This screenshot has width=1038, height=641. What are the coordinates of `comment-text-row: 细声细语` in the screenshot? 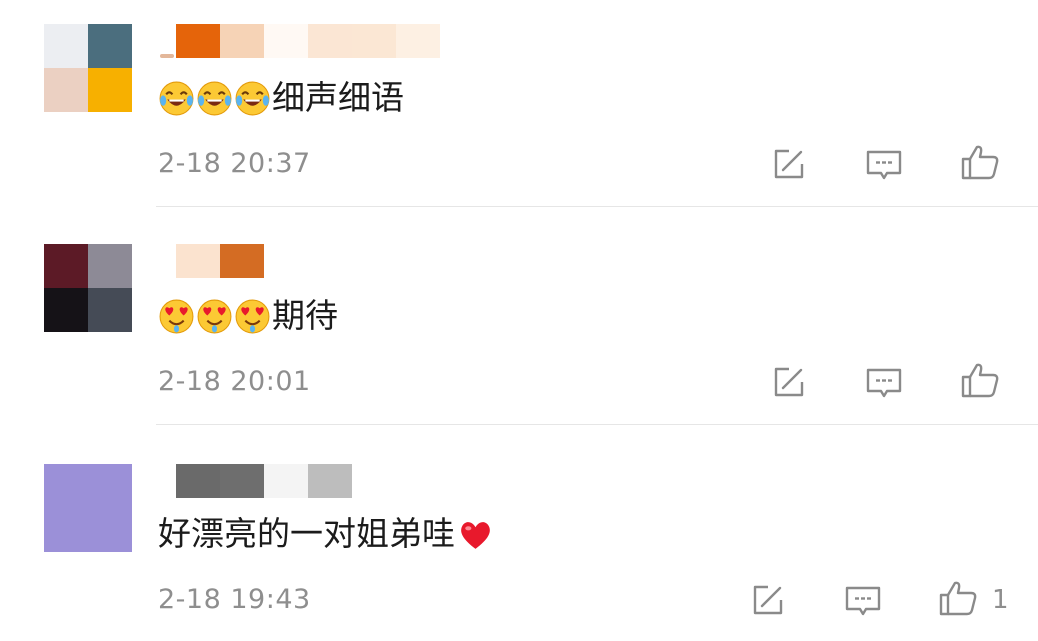 It's located at (281, 98).